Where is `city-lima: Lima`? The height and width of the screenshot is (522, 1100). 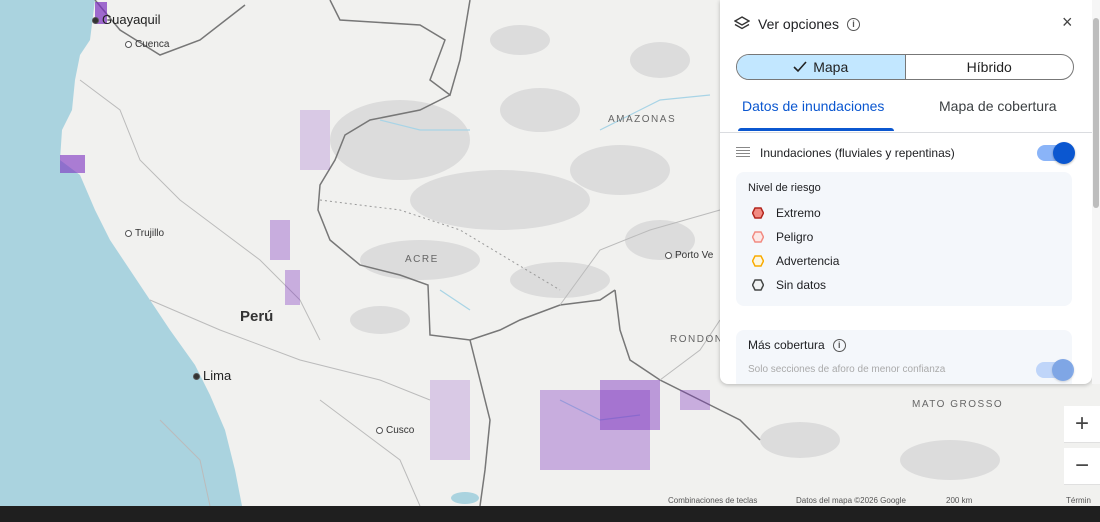
city-lima: Lima is located at coordinates (212, 375).